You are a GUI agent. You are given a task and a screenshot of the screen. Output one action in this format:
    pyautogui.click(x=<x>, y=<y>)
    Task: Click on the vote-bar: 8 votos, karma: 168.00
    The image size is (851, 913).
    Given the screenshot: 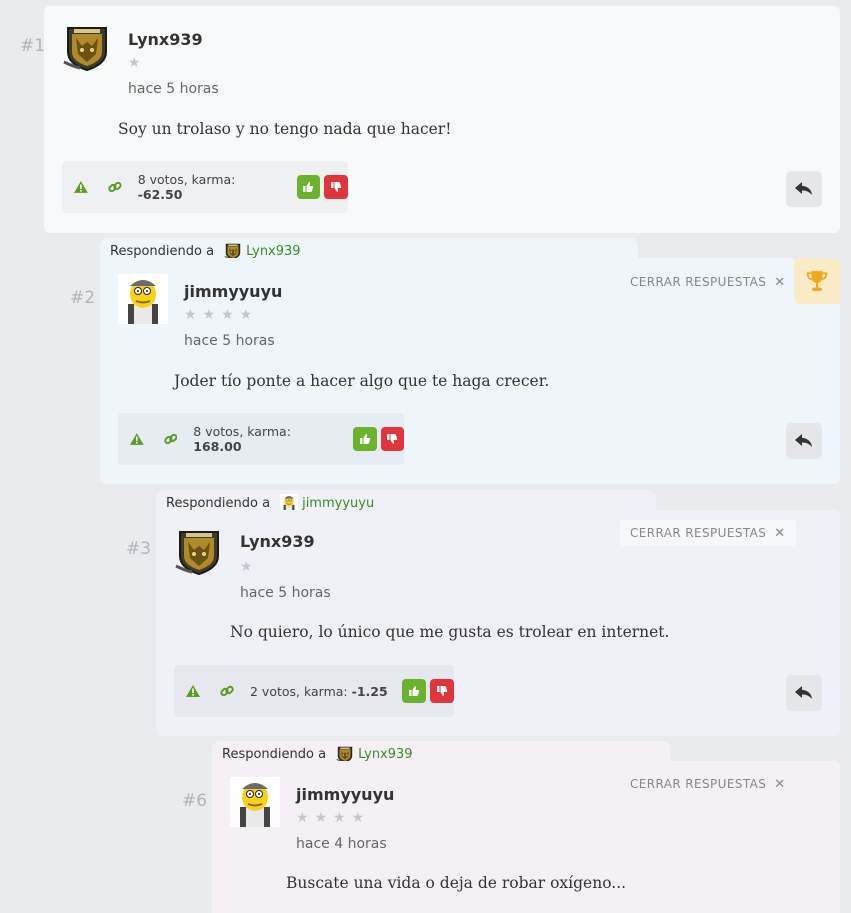 What is the action you would take?
    pyautogui.click(x=261, y=439)
    